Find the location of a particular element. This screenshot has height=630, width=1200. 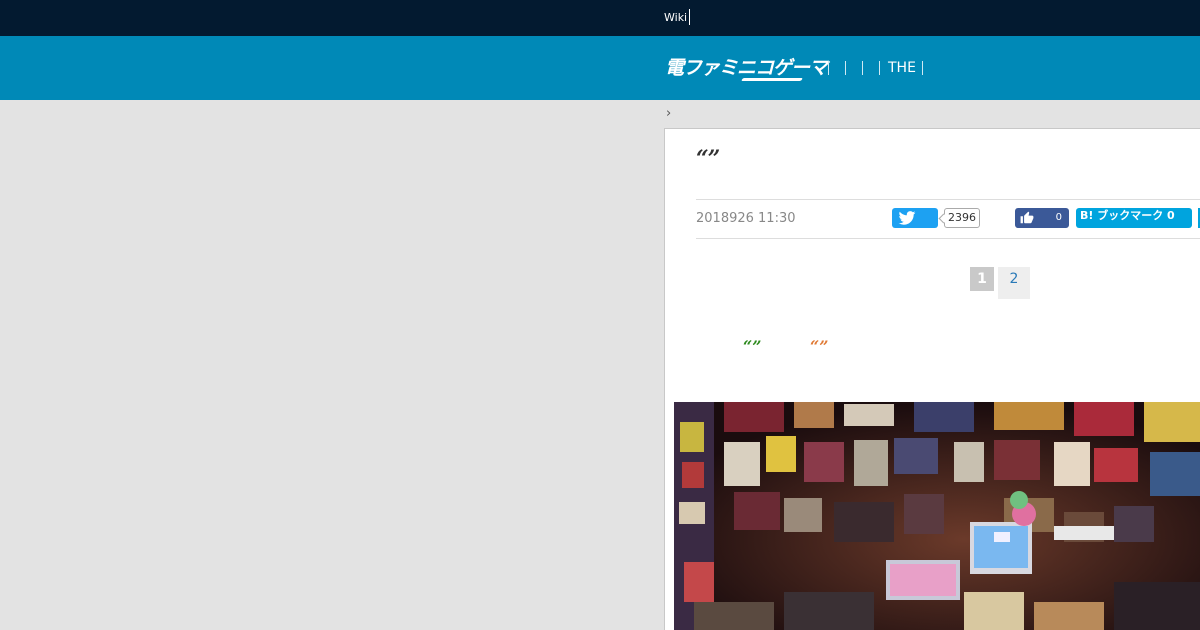

highlight-quote-green: “” is located at coordinates (752, 346).